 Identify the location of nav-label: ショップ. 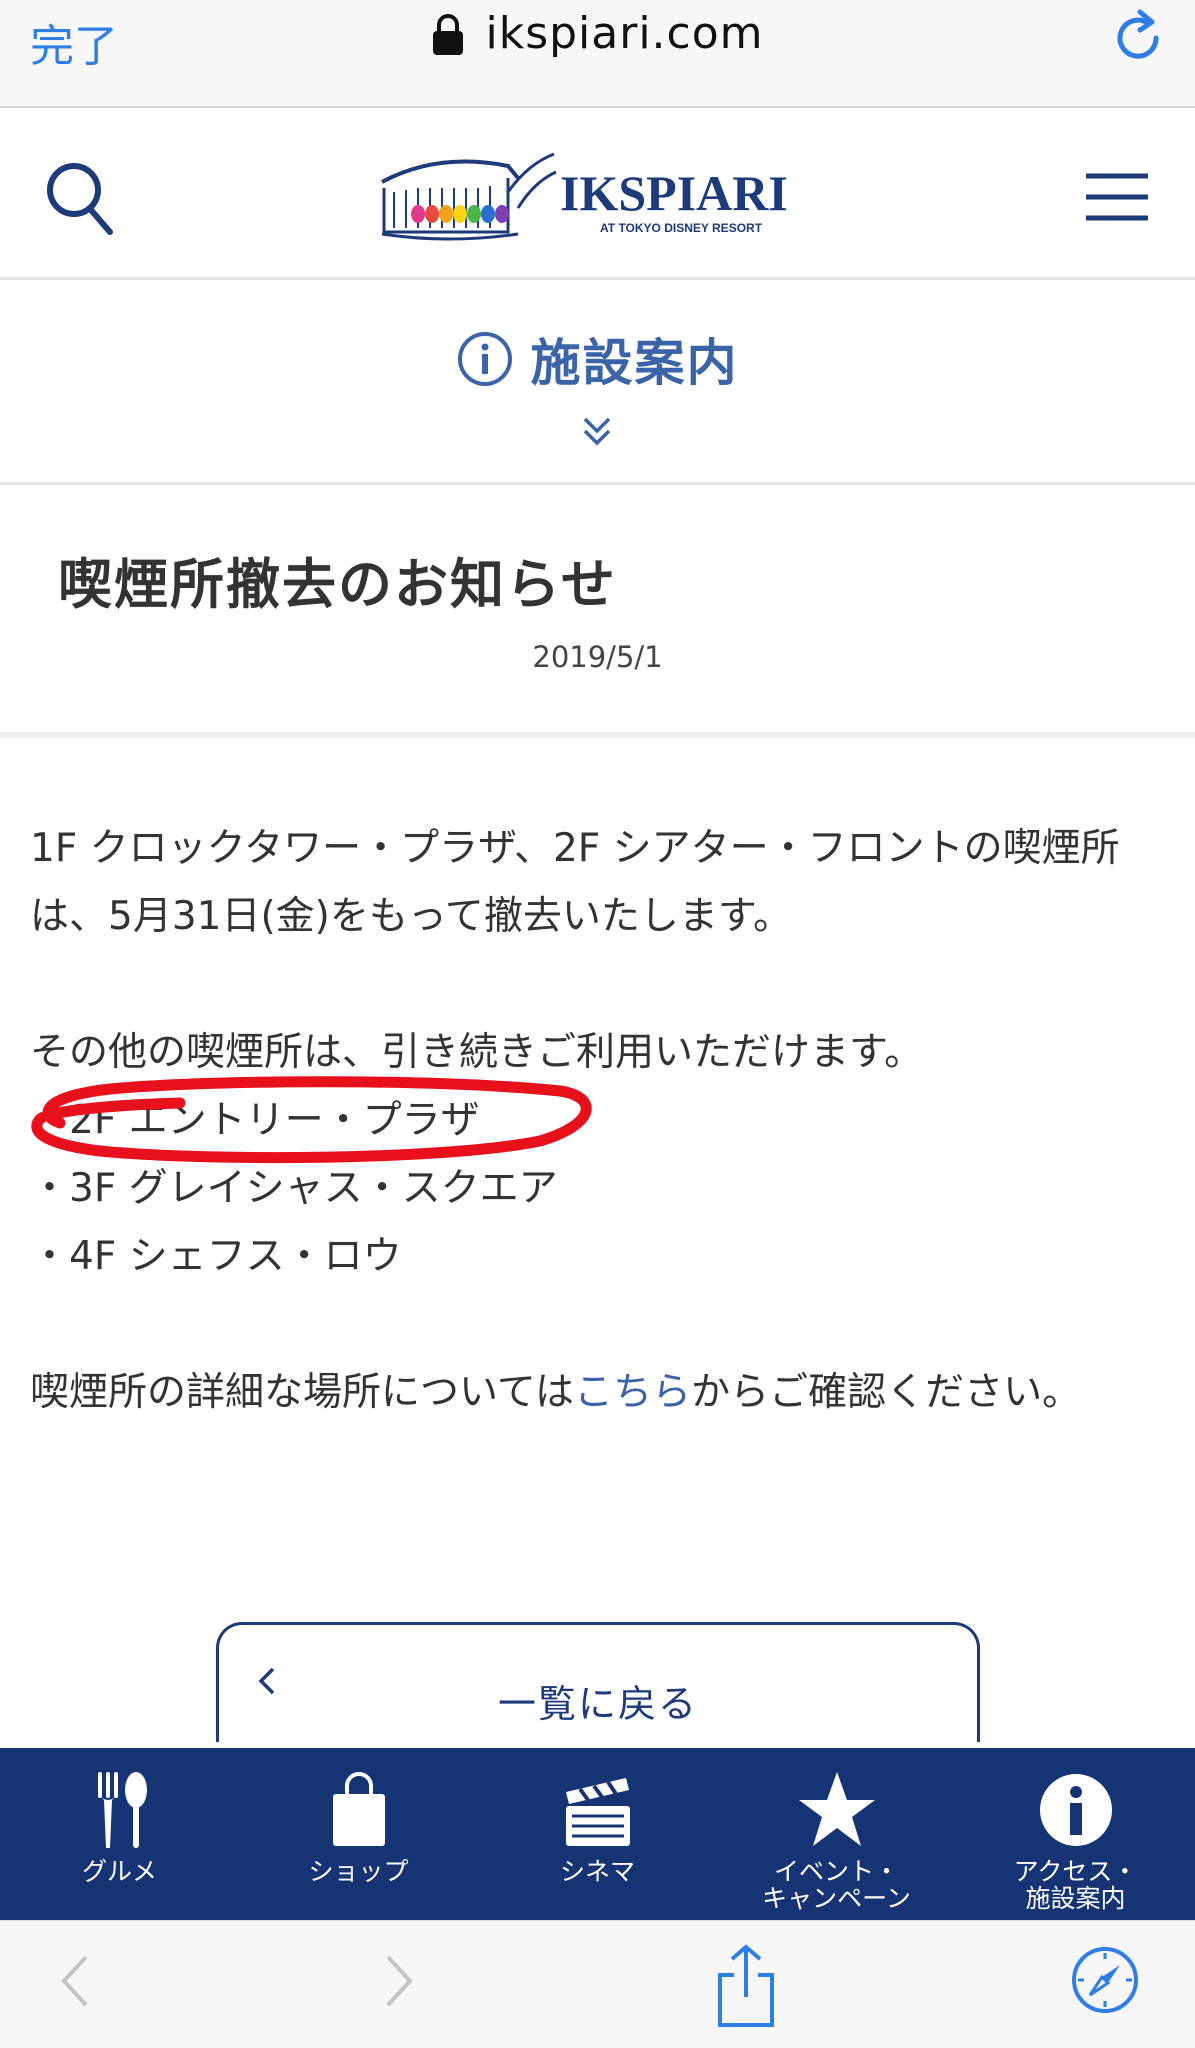
(358, 1871).